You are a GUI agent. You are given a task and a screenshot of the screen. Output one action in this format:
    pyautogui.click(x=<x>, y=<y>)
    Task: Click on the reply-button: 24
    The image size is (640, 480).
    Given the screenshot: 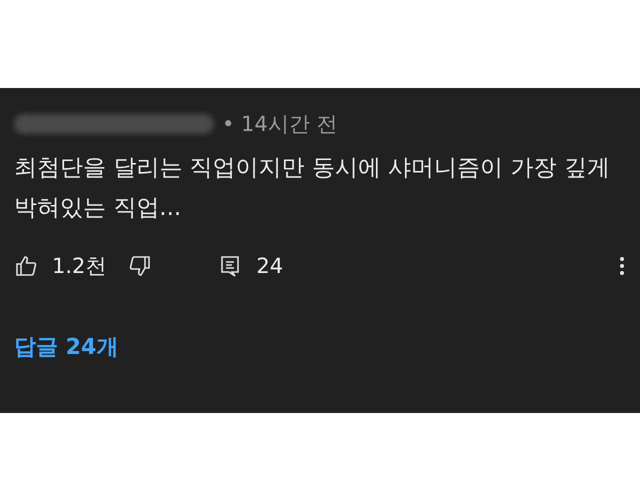 What is the action you would take?
    pyautogui.click(x=251, y=266)
    